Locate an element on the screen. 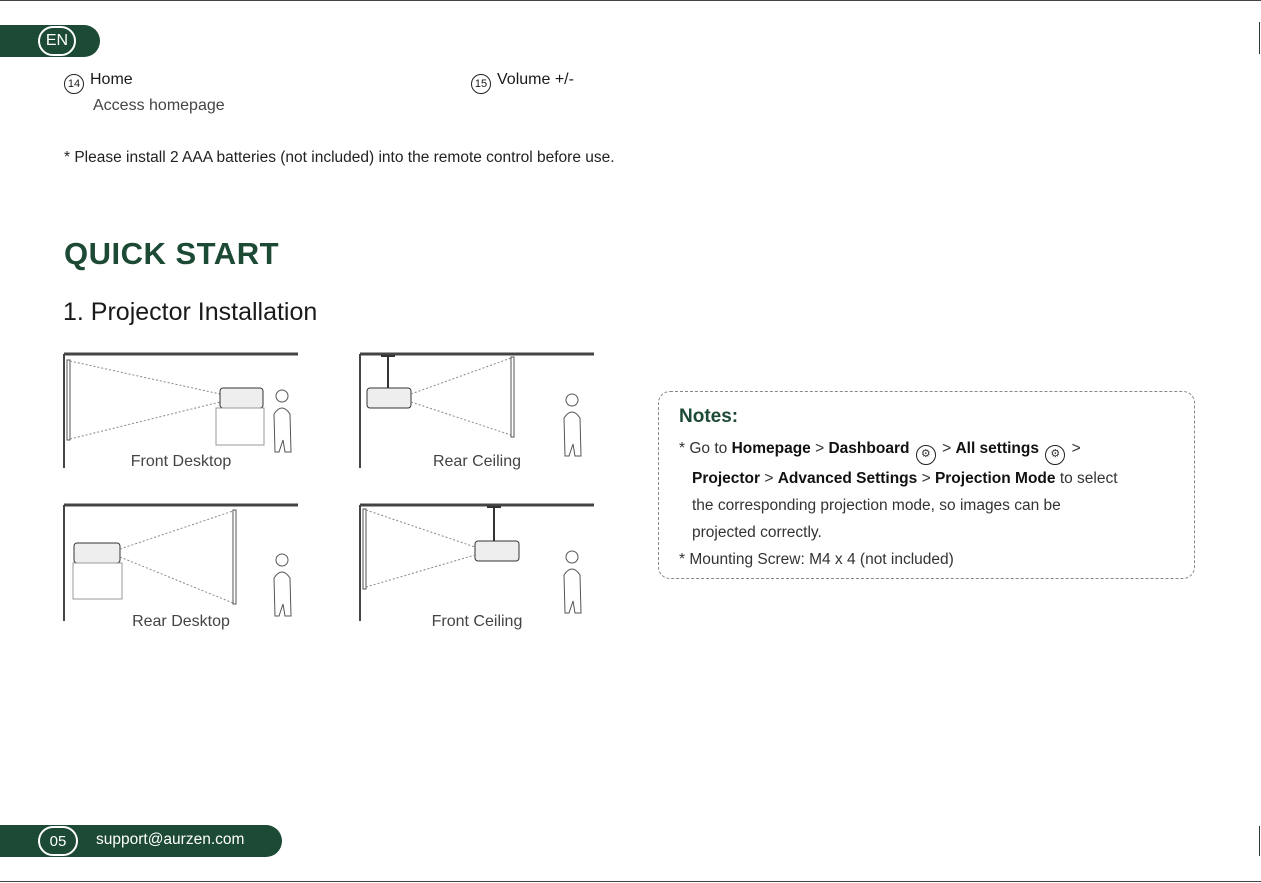 This screenshot has height=883, width=1261. diagram-rear-desktop is located at coordinates (183, 563).